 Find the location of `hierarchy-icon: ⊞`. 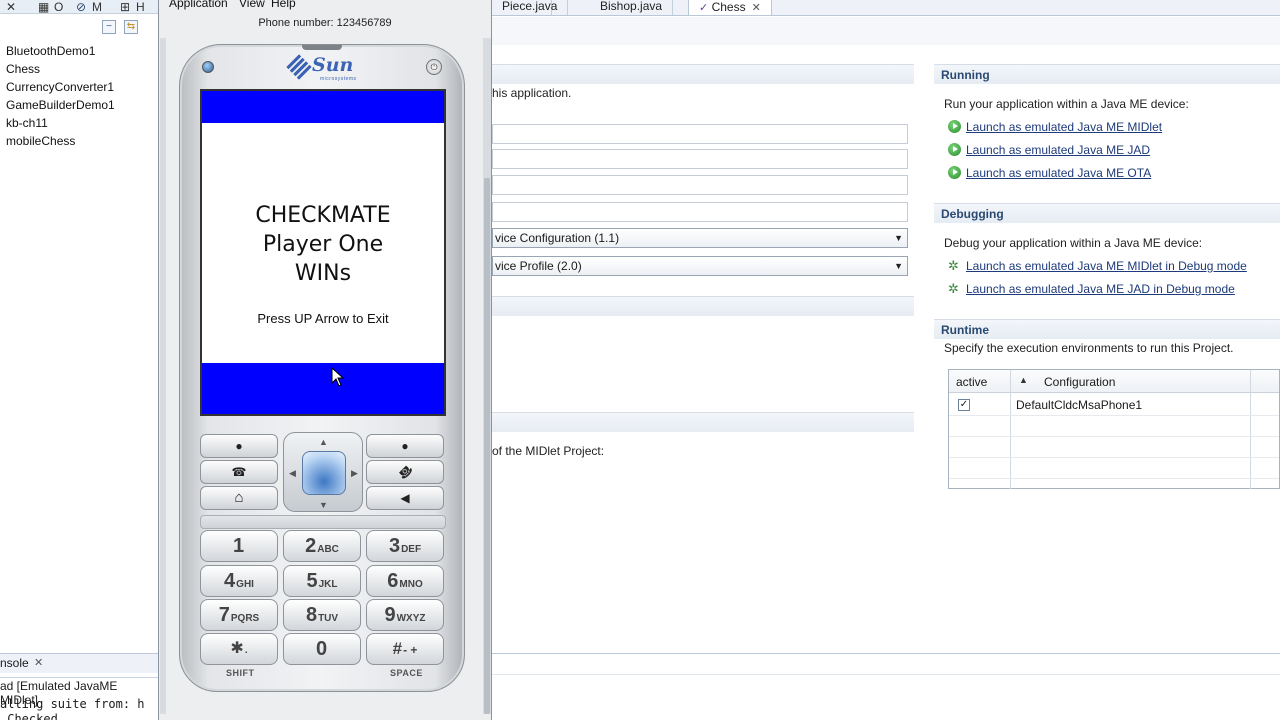

hierarchy-icon: ⊞ is located at coordinates (125, 7).